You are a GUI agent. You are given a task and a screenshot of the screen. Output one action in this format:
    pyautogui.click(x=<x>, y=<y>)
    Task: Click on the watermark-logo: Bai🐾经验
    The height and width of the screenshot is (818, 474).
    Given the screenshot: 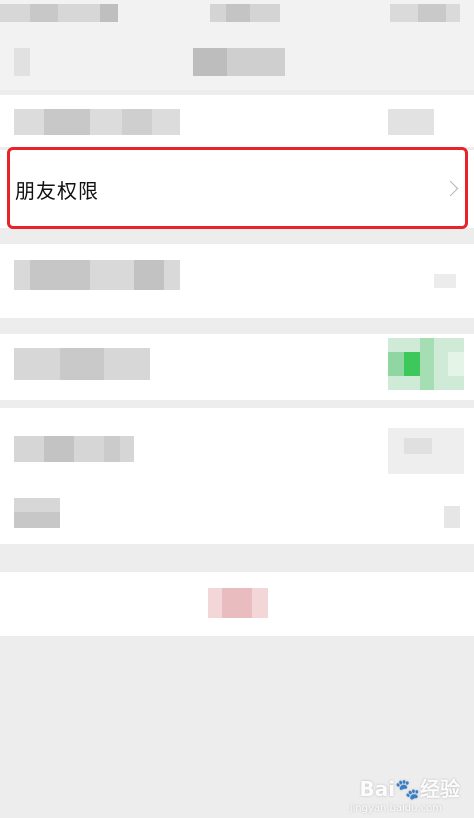 What is the action you would take?
    pyautogui.click(x=409, y=787)
    